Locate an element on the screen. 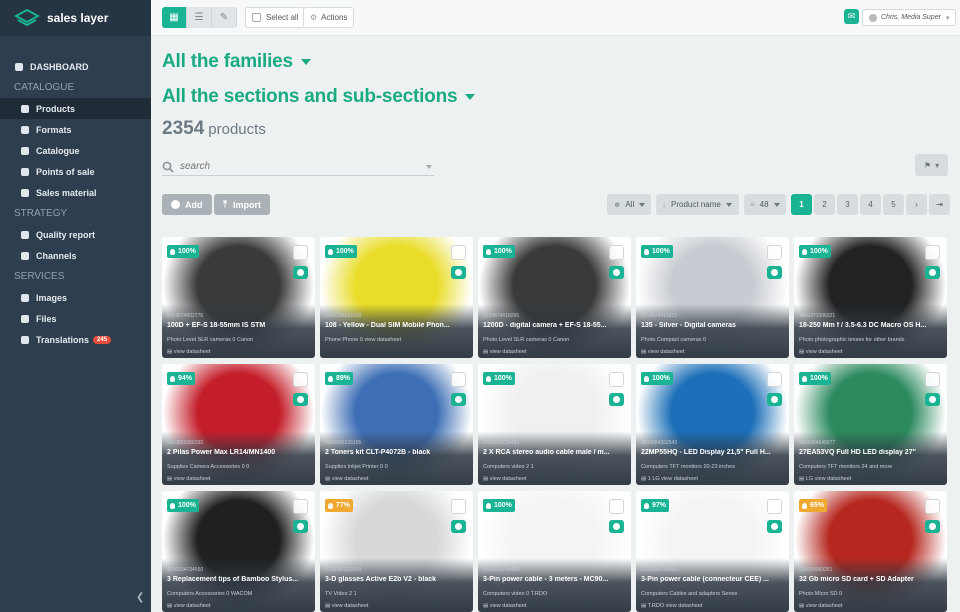 This screenshot has width=960, height=612. bookmark-button: ⚑ ▾ is located at coordinates (931, 165).